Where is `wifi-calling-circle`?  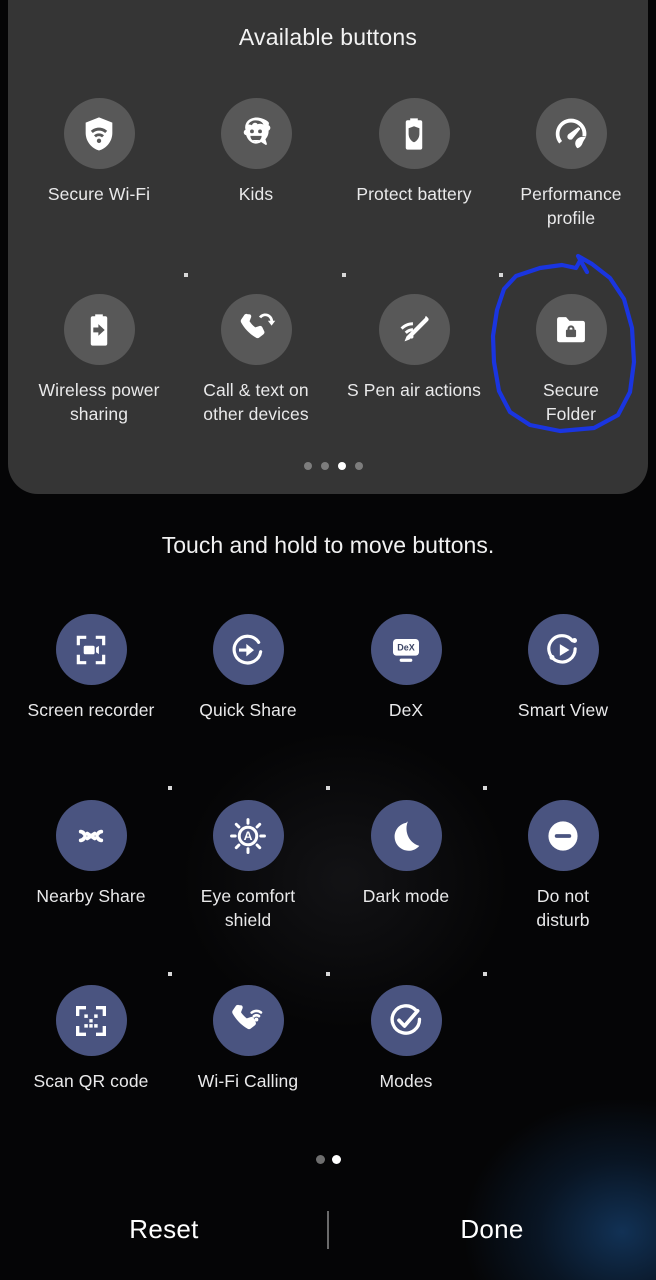
wifi-calling-circle is located at coordinates (248, 1020).